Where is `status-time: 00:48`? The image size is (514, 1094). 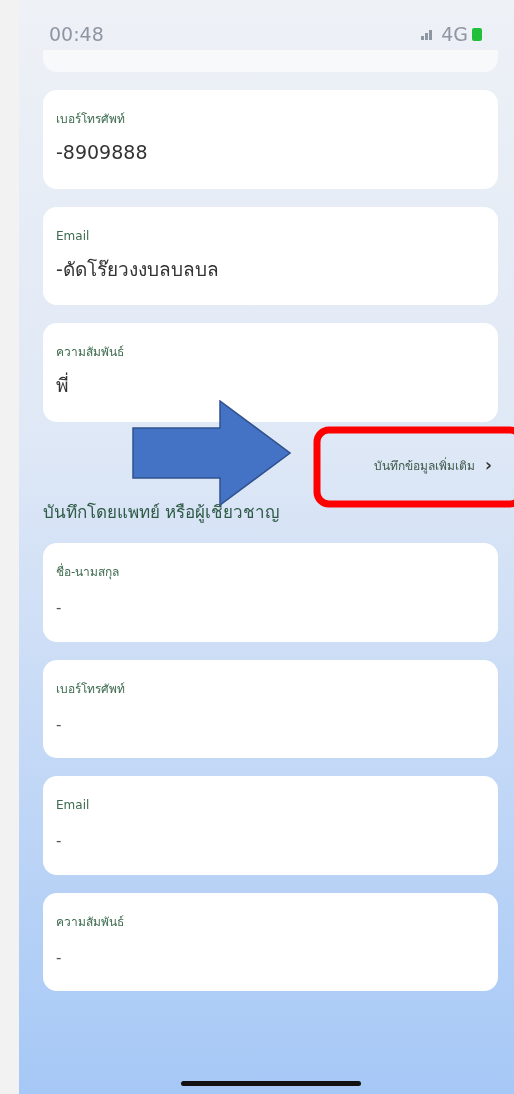 status-time: 00:48 is located at coordinates (76, 34).